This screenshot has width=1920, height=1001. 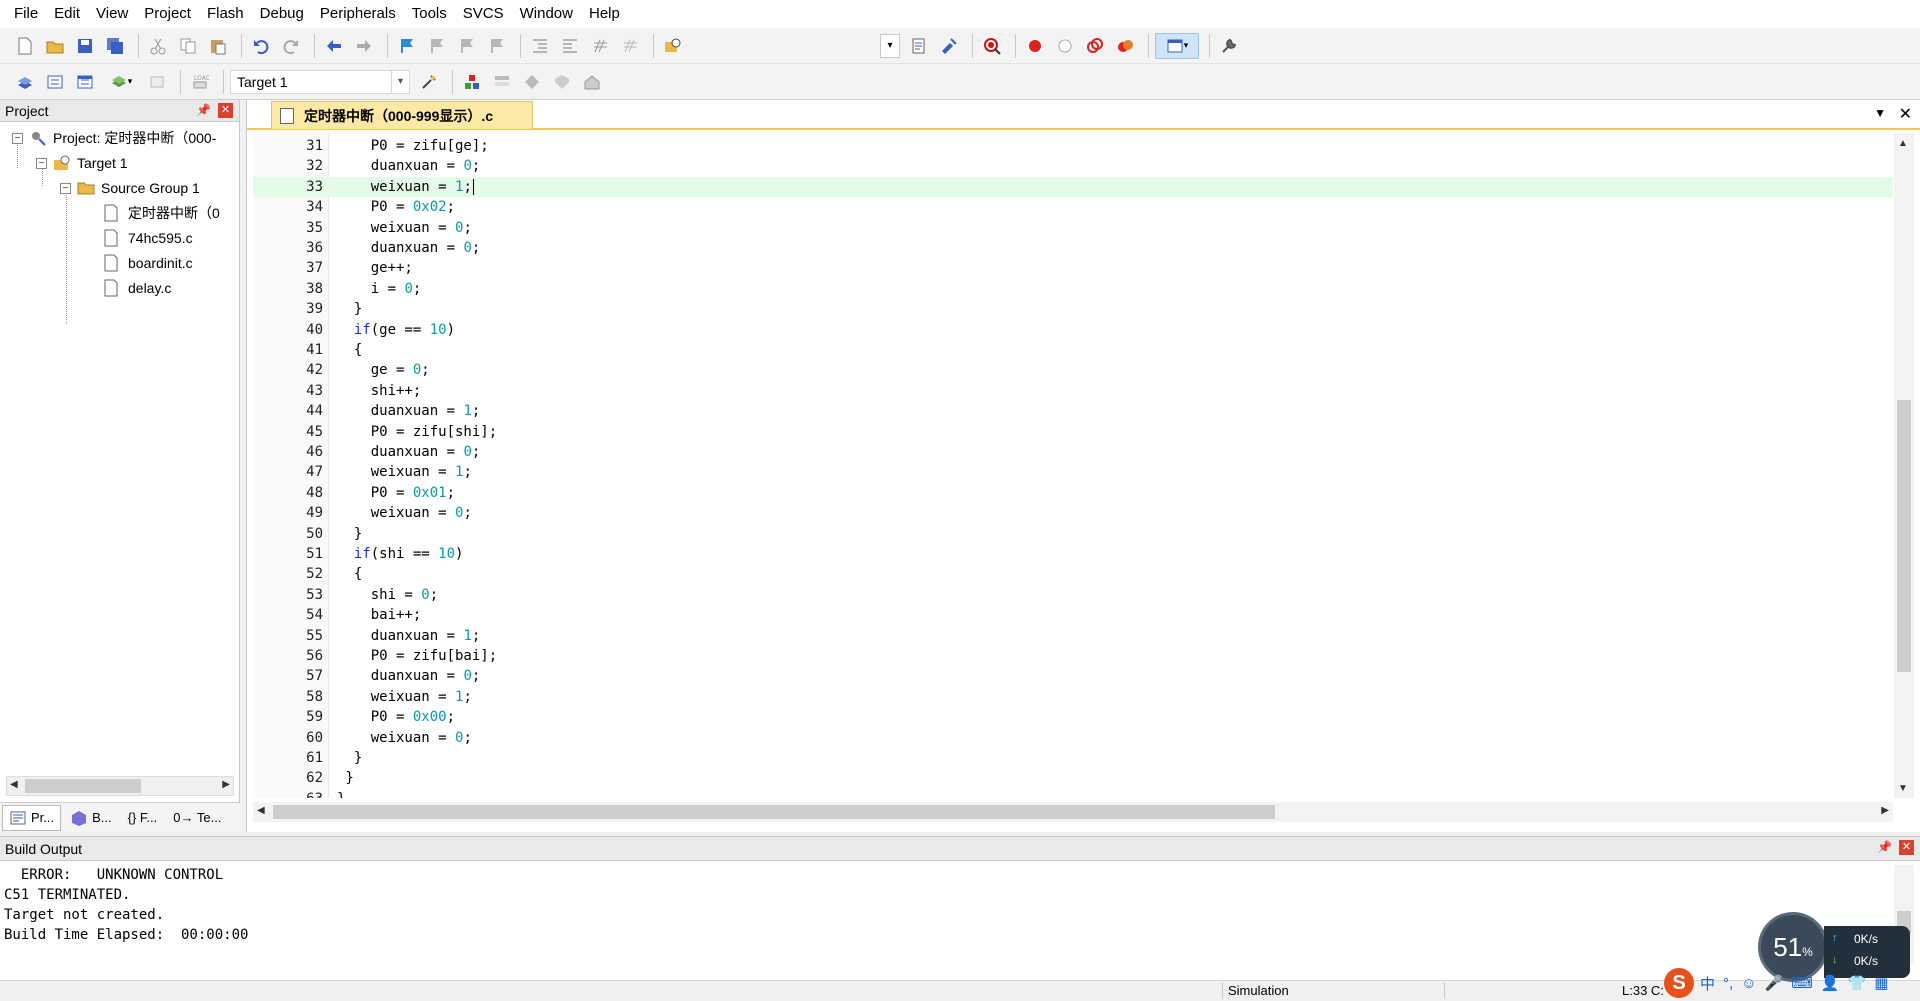 I want to click on editor-horizontal-scrollbar: ◀ ▶, so click(x=1073, y=812).